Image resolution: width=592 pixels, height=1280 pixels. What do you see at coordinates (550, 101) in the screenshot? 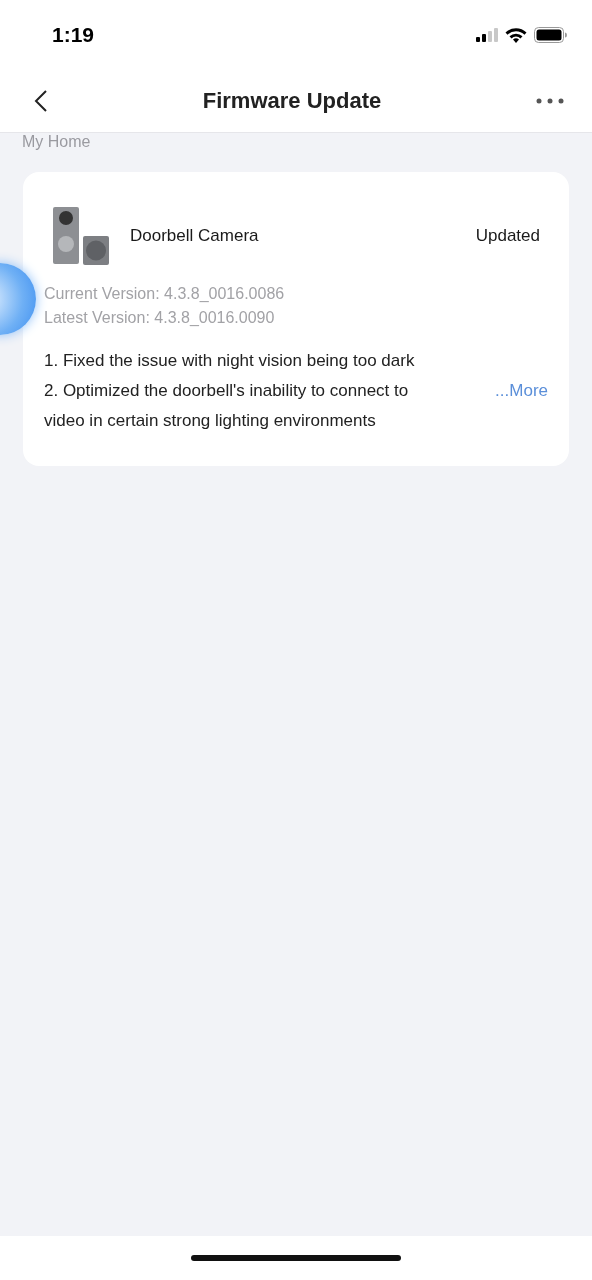
I see `more-icon` at bounding box center [550, 101].